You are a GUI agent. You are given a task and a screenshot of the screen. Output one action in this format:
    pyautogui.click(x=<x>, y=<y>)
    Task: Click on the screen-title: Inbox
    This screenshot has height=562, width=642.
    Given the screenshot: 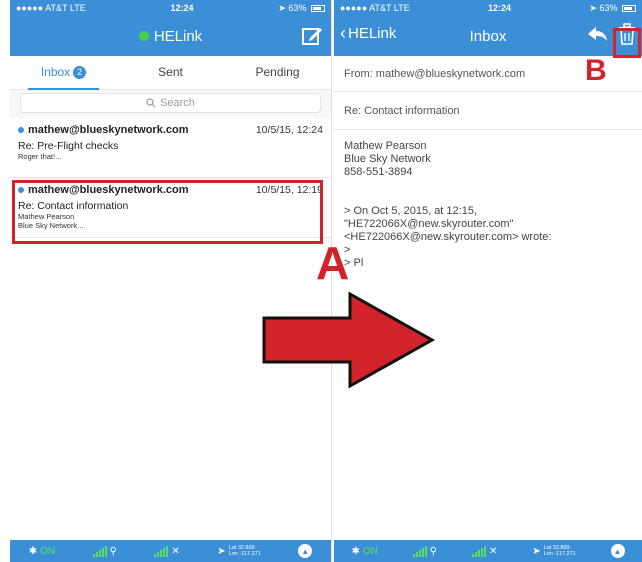 What is the action you would take?
    pyautogui.click(x=488, y=36)
    